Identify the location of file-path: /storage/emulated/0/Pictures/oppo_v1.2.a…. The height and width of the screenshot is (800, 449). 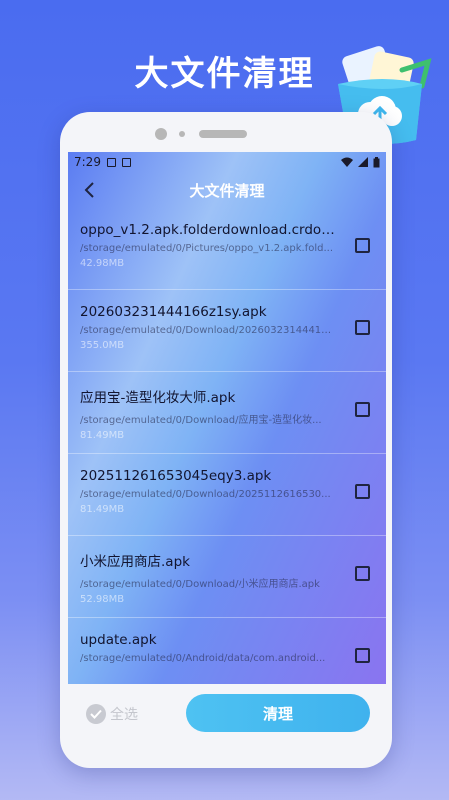
(207, 248).